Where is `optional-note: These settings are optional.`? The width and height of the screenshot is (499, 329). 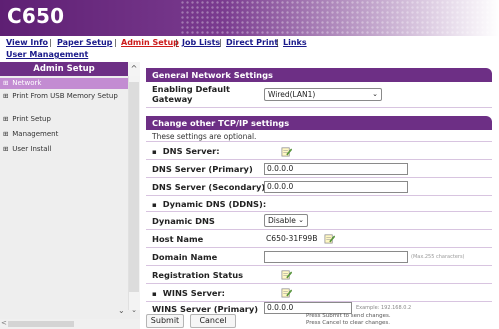 optional-note: These settings are optional. is located at coordinates (204, 136).